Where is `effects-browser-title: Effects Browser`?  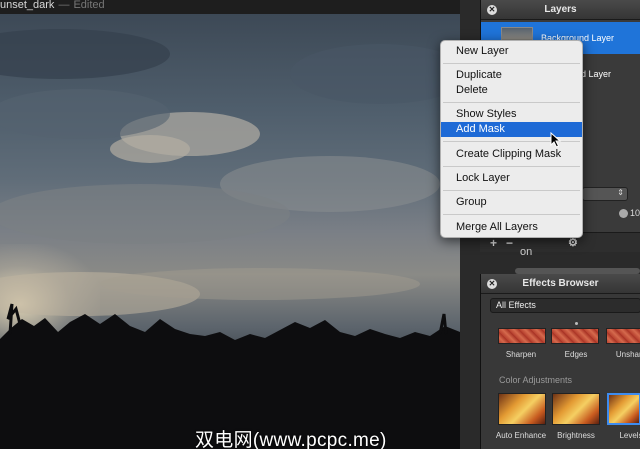
effects-browser-title: Effects Browser is located at coordinates (560, 283).